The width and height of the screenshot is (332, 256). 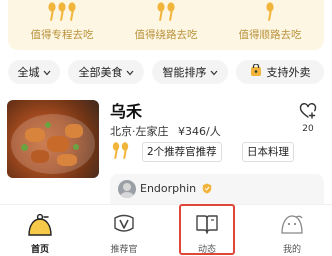 What do you see at coordinates (62, 35) in the screenshot?
I see `recommend-destination-label: 值得专程去吃` at bounding box center [62, 35].